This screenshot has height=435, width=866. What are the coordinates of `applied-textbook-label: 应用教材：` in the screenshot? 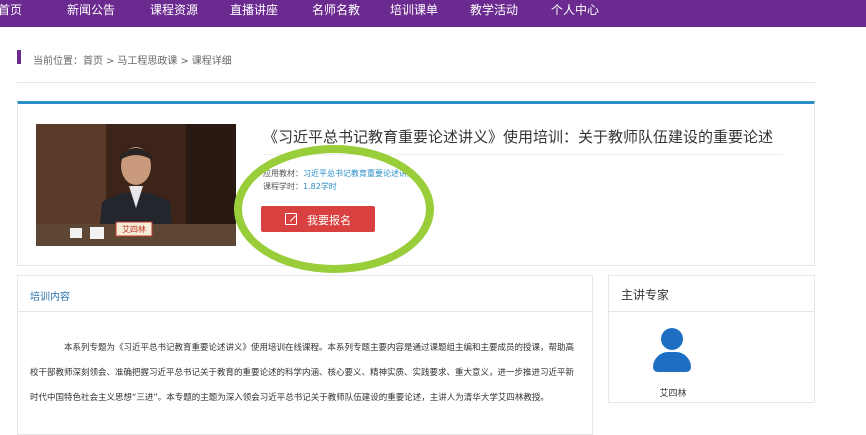 It's located at (283, 173).